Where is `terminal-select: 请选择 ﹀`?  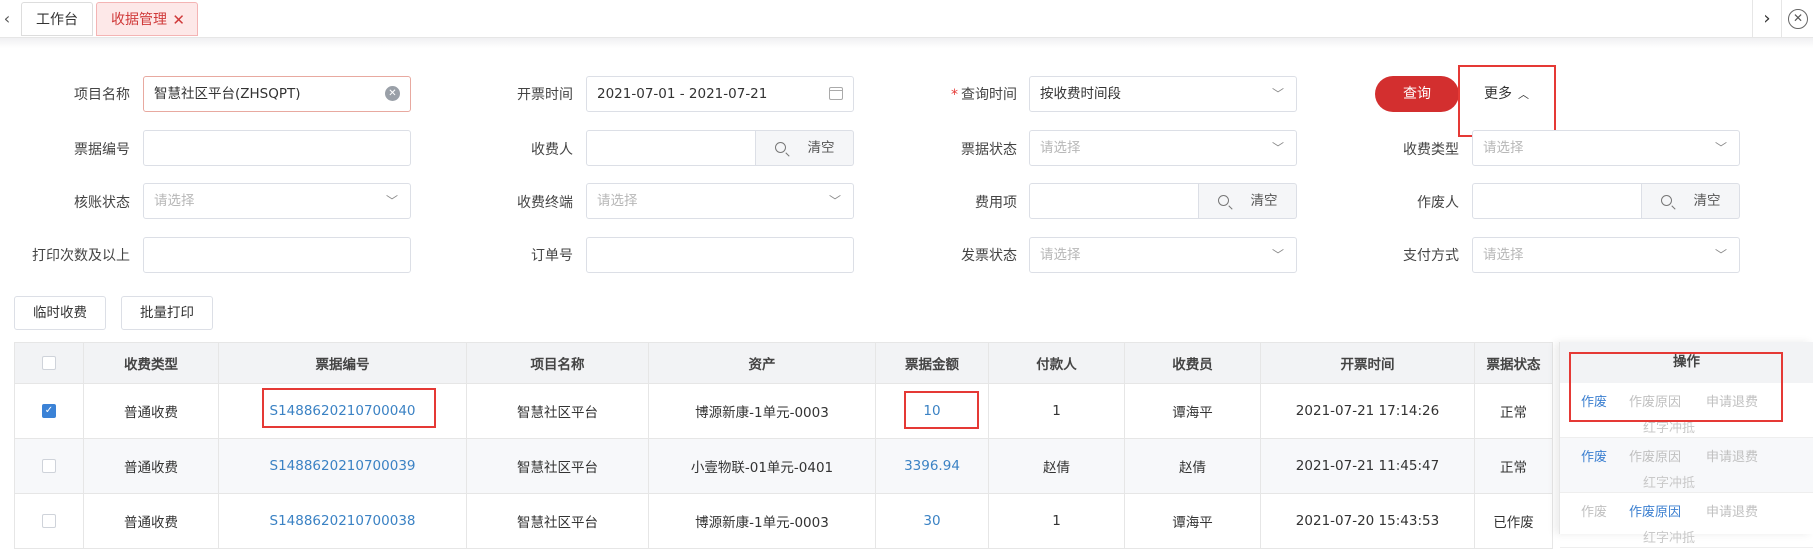
terminal-select: 请选择 ﹀ is located at coordinates (720, 201).